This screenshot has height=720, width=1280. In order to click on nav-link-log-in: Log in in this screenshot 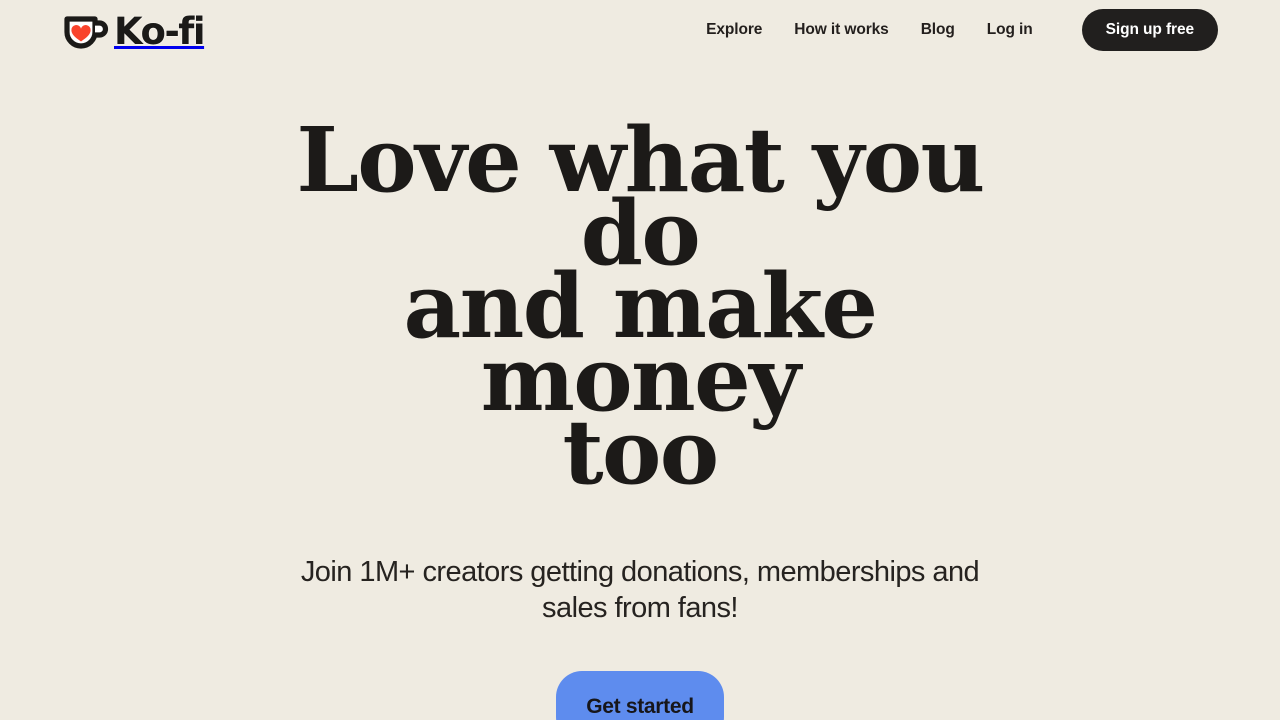, I will do `click(1010, 30)`.